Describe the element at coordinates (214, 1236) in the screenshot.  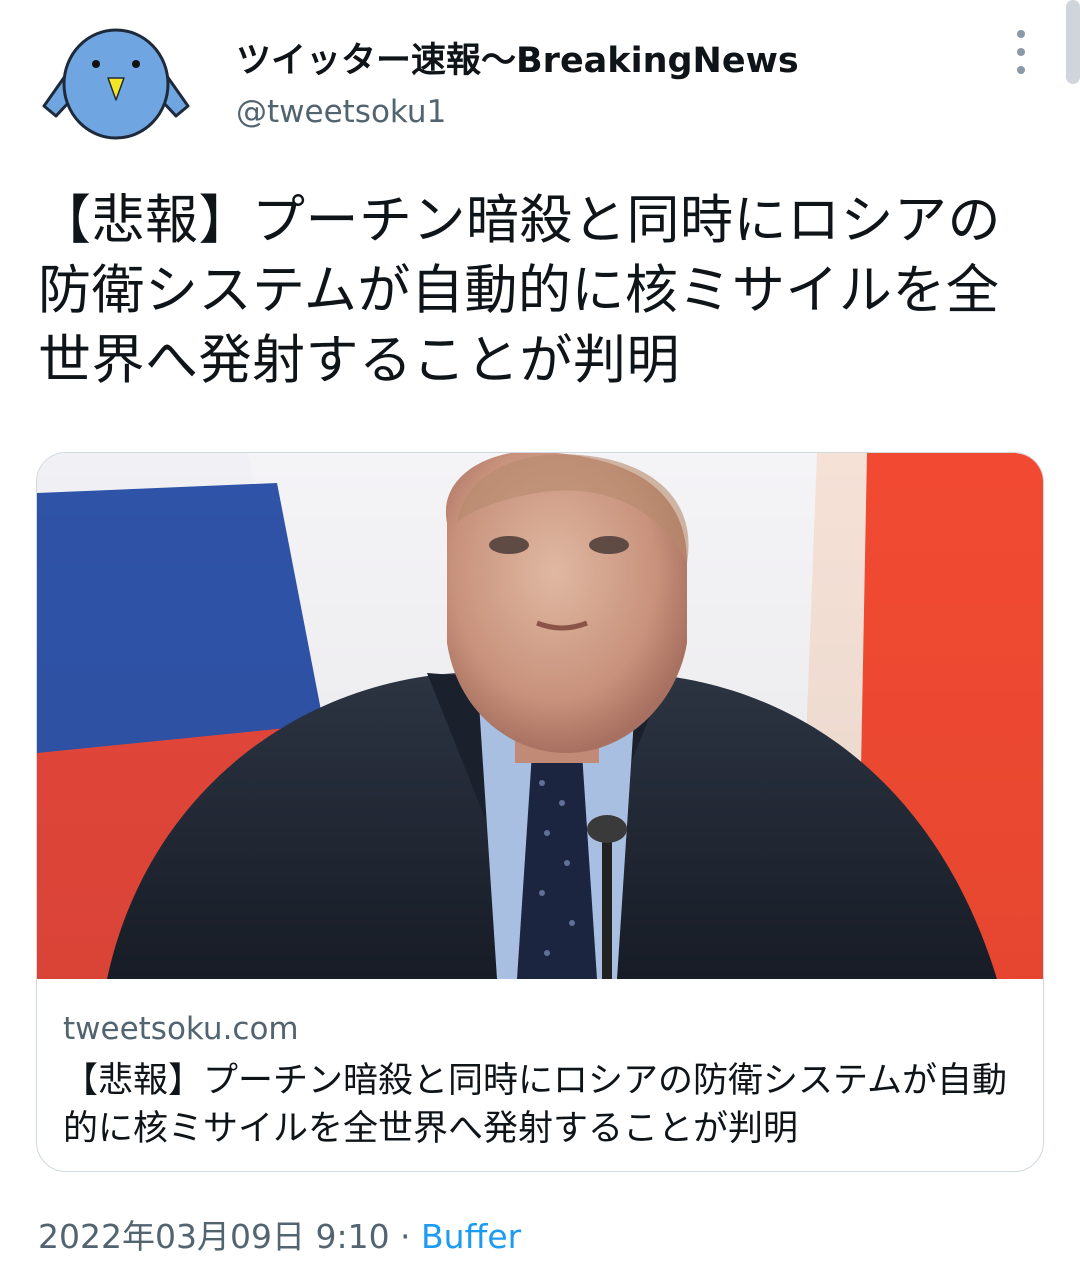
I see `tweet-timestamp: 2022年03月09日 9:10` at that location.